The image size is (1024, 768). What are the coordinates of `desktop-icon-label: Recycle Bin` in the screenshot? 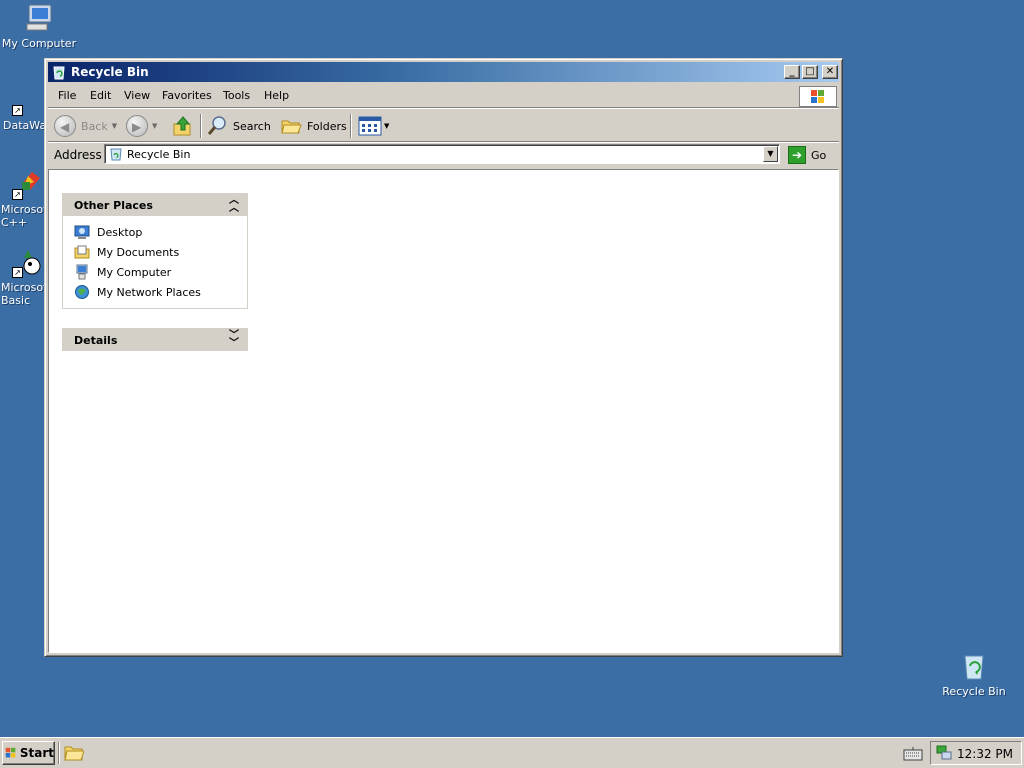 It's located at (974, 691).